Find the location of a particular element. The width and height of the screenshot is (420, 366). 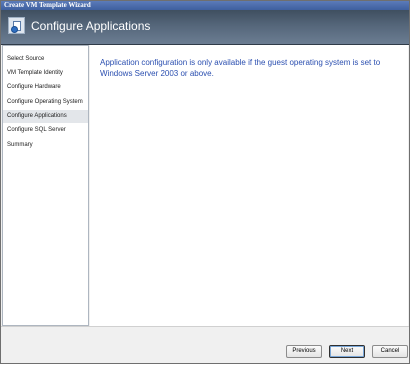

previous-button: Previous is located at coordinates (304, 351).